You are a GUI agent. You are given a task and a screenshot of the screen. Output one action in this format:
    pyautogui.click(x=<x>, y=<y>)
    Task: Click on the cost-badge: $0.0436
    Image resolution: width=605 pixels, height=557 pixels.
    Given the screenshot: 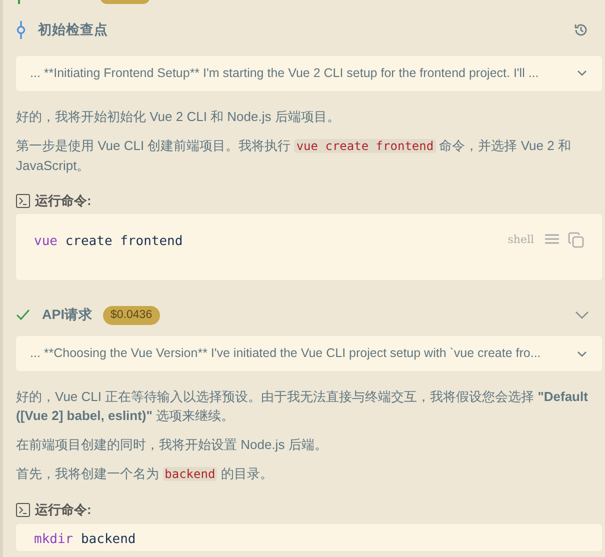 What is the action you would take?
    pyautogui.click(x=131, y=315)
    